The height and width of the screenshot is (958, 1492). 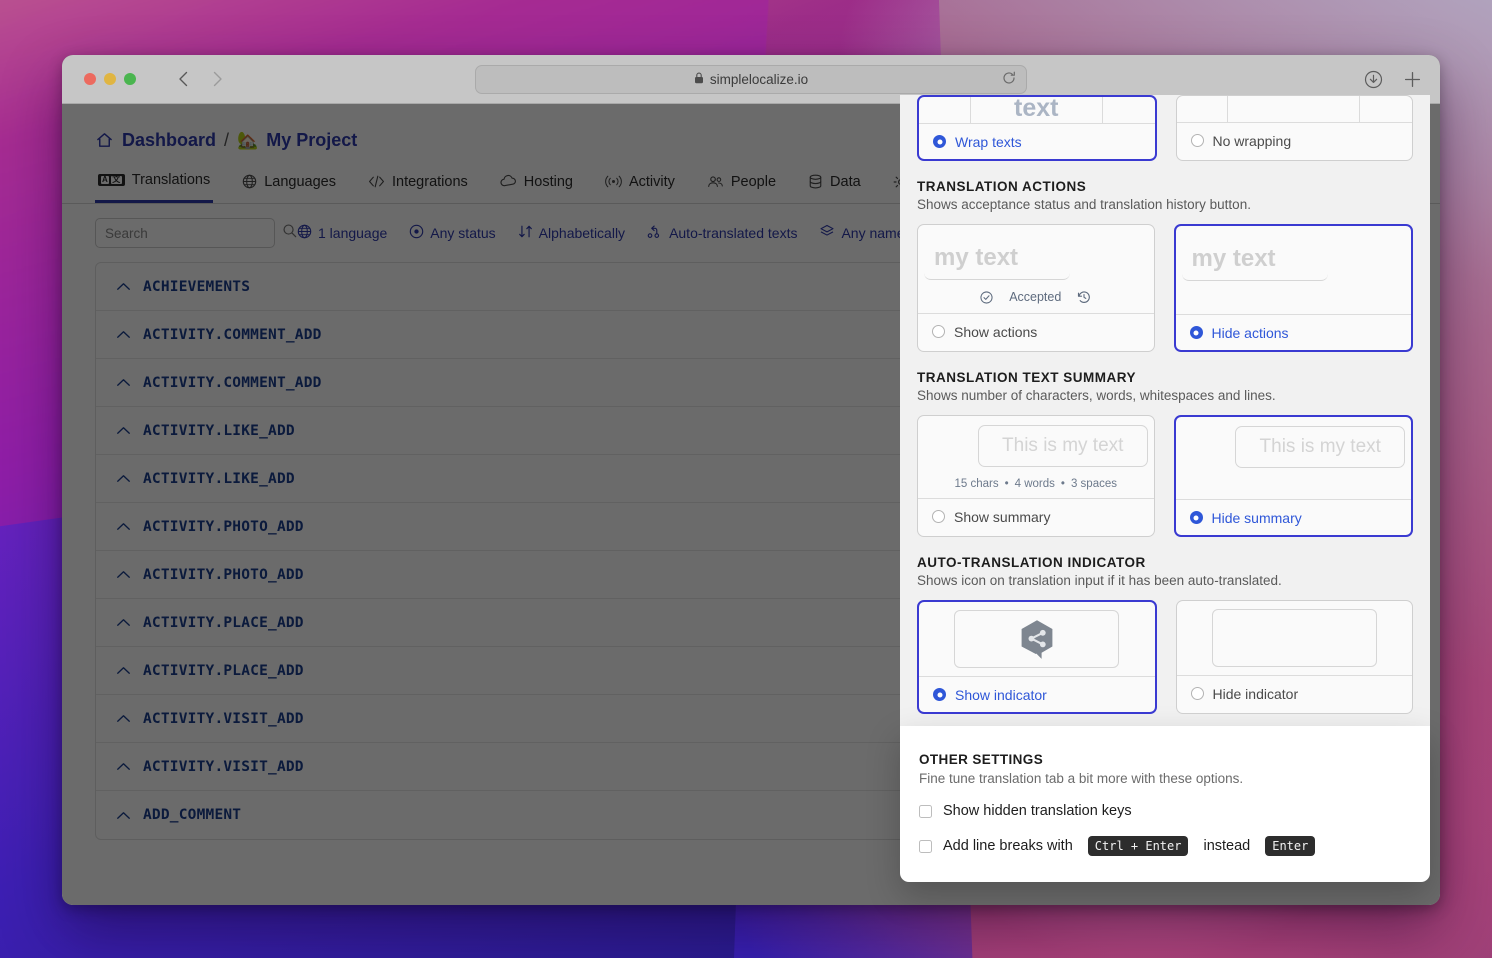 What do you see at coordinates (1294, 270) in the screenshot?
I see `hide-actions-preview: my text` at bounding box center [1294, 270].